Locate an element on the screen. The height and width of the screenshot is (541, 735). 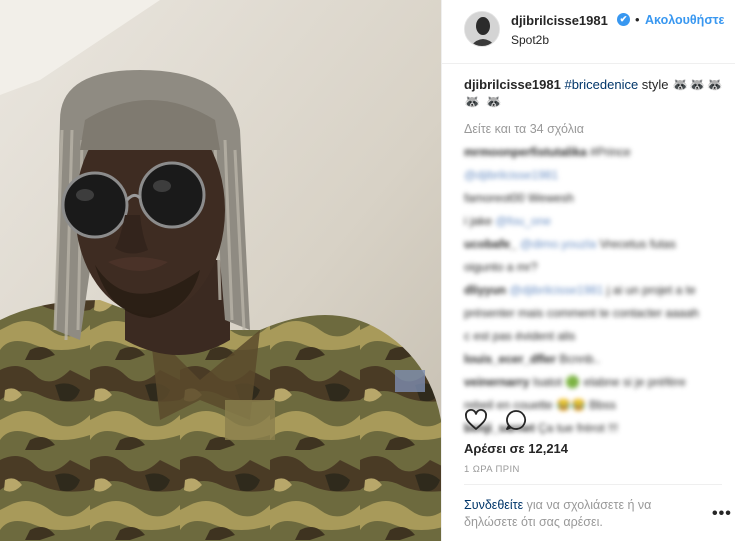
follow-button: Ακολουθήστε is located at coordinates (684, 20).